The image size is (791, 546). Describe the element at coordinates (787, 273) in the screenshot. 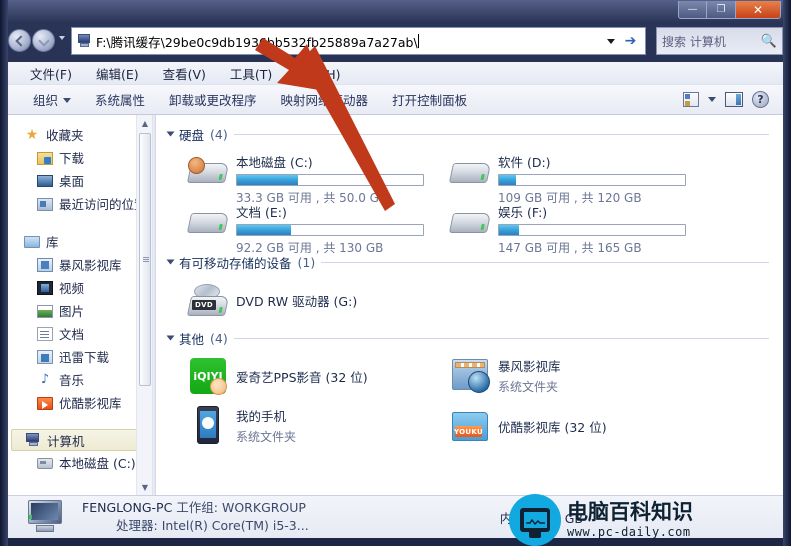

I see `window-frame-right` at that location.